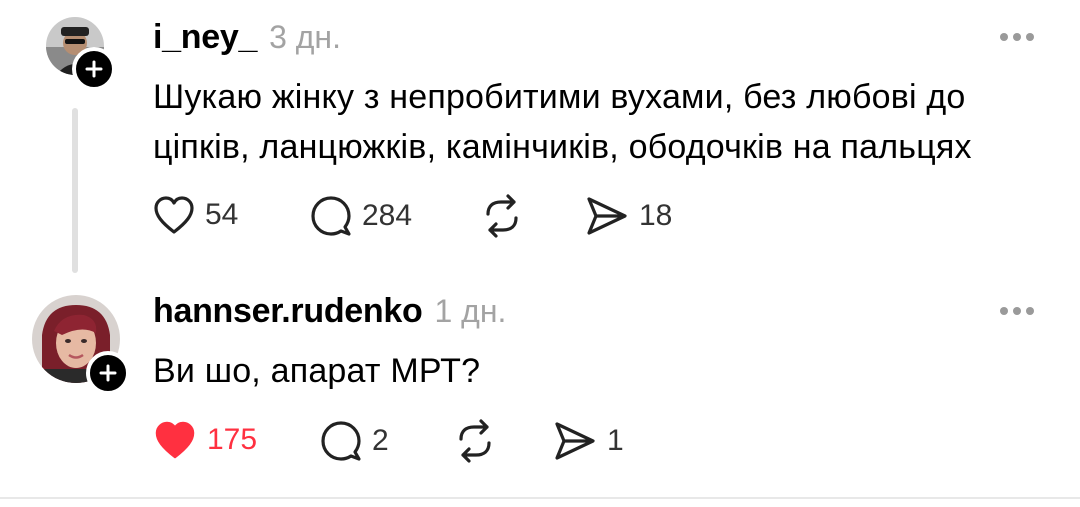  I want to click on timestamp: 3 дн., so click(305, 37).